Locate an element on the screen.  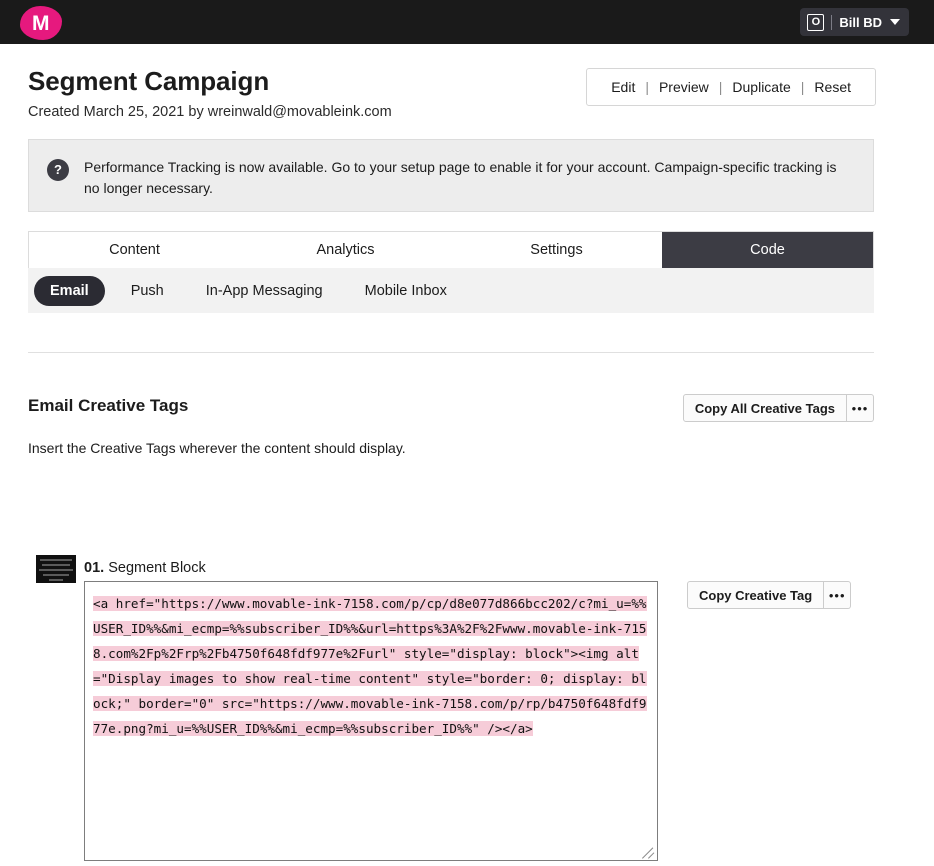
help-question-icon: ? is located at coordinates (58, 170).